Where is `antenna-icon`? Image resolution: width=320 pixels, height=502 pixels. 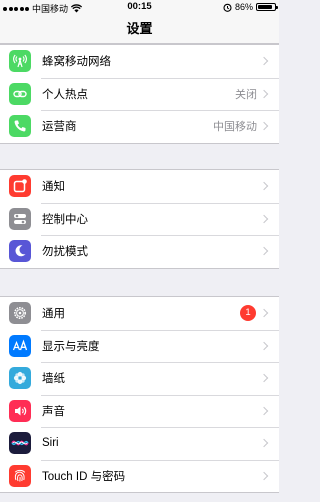 antenna-icon is located at coordinates (20, 61).